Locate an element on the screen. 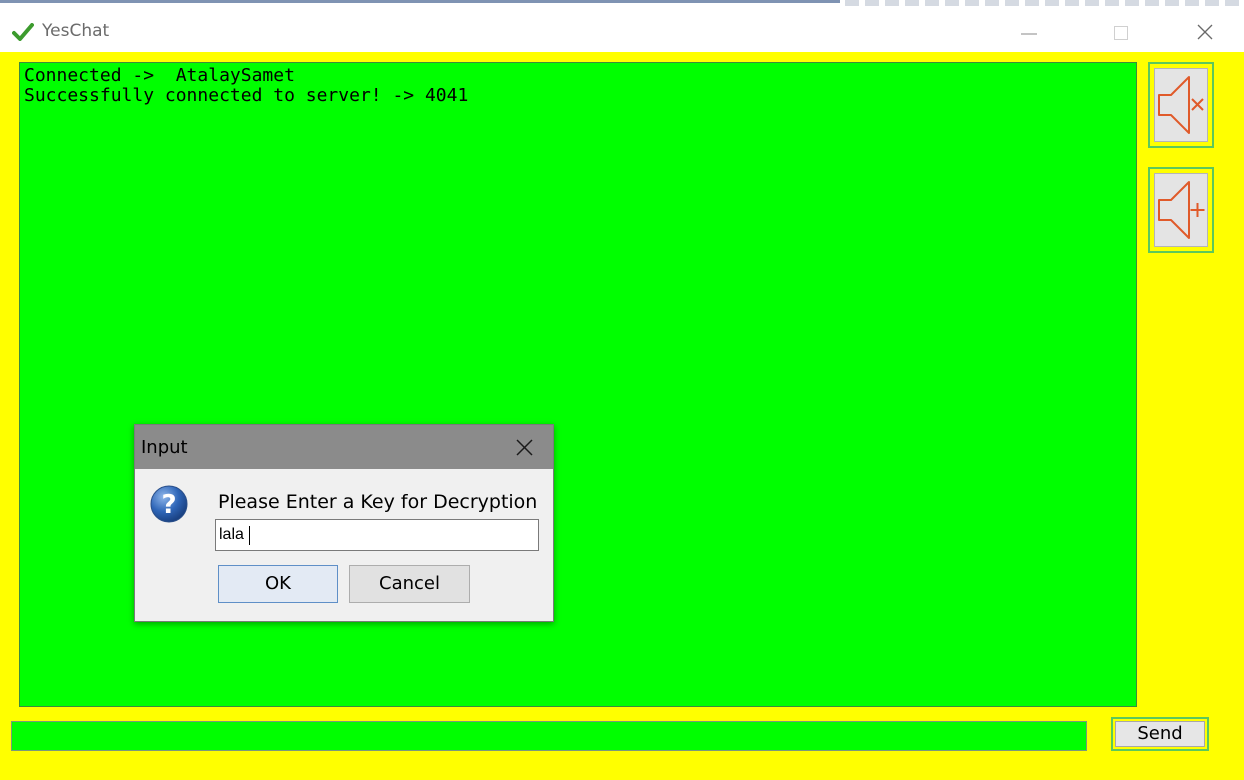 This screenshot has height=780, width=1244. mute-button is located at coordinates (1181, 105).